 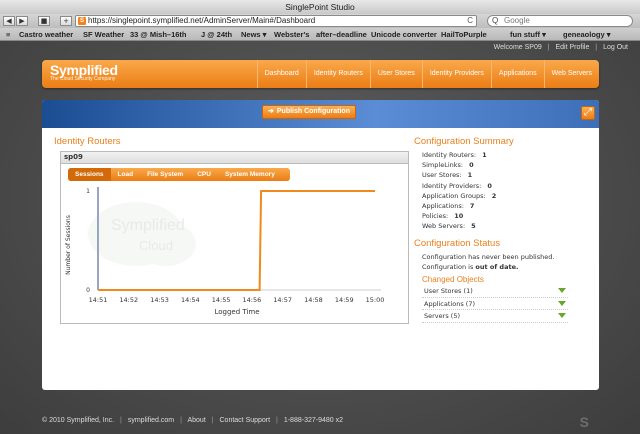 I want to click on x-tick-label: 14:57, so click(x=282, y=300).